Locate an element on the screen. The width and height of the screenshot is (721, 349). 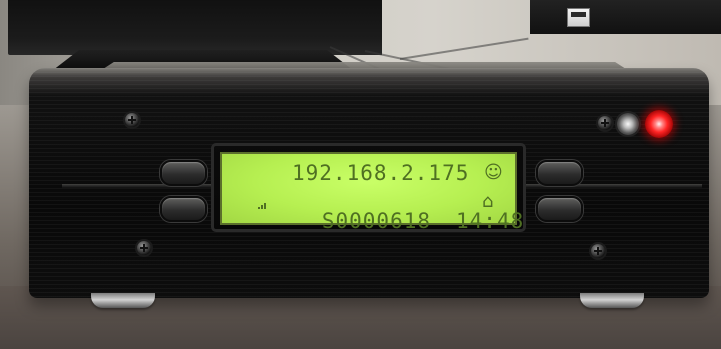
lcd-display: 192.168.2.175 S0000618 14:48 ☺ ⌂ is located at coordinates (371, 192).